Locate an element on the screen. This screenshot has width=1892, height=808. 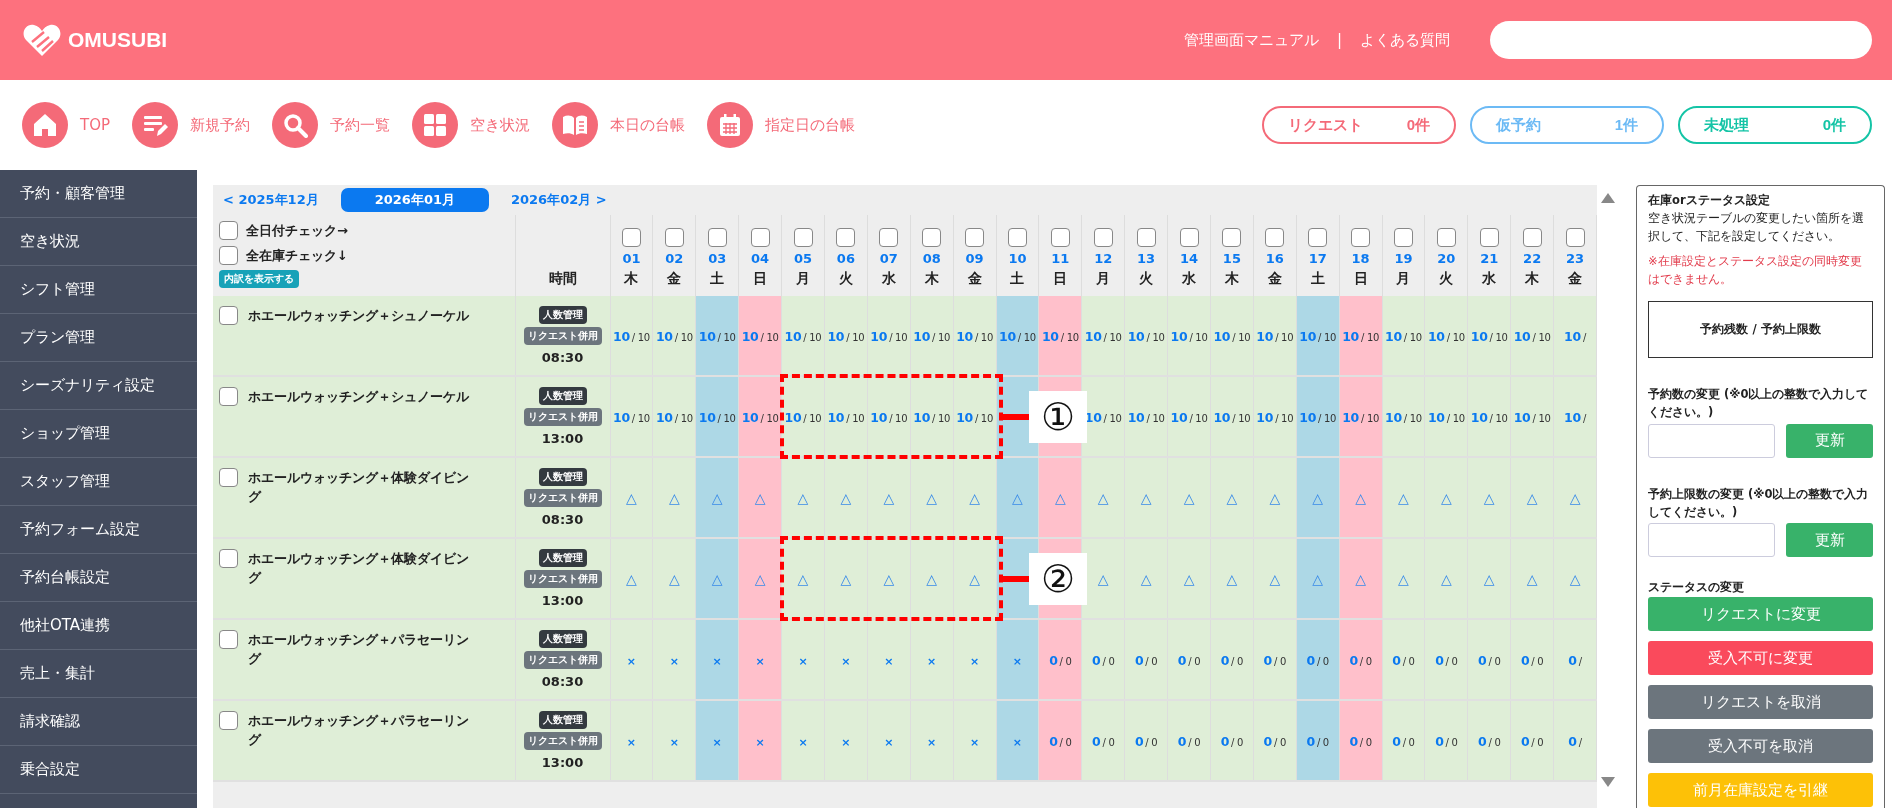
month-link: < 2025年12月 is located at coordinates (271, 200).